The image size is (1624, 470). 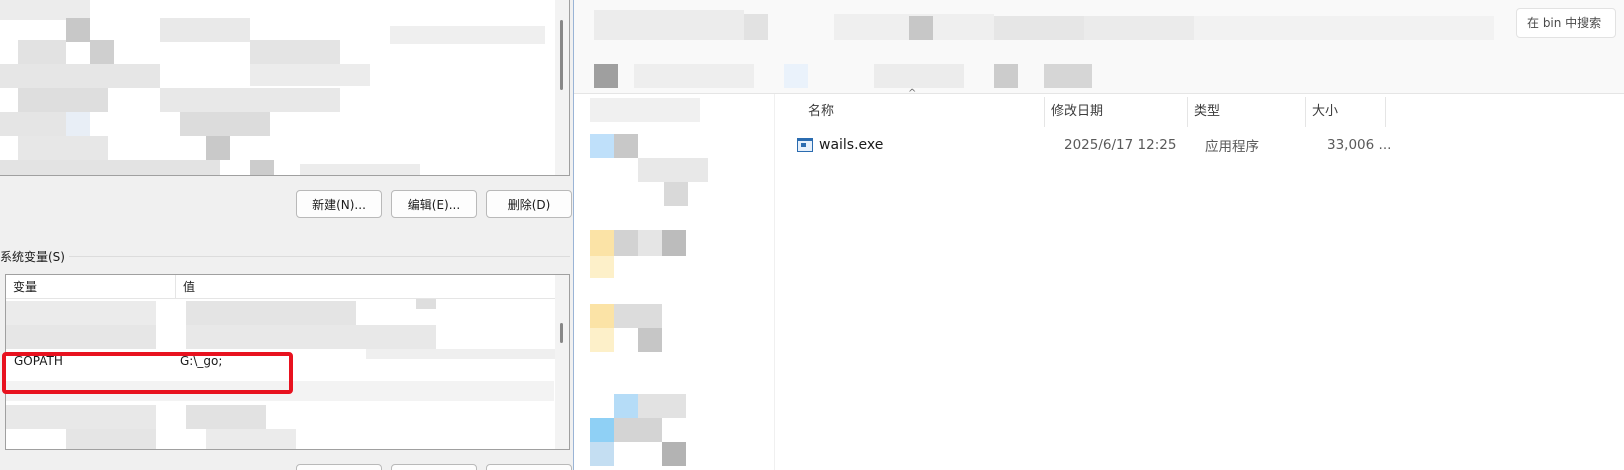 What do you see at coordinates (91, 287) in the screenshot?
I see `column-variable: 变量` at bounding box center [91, 287].